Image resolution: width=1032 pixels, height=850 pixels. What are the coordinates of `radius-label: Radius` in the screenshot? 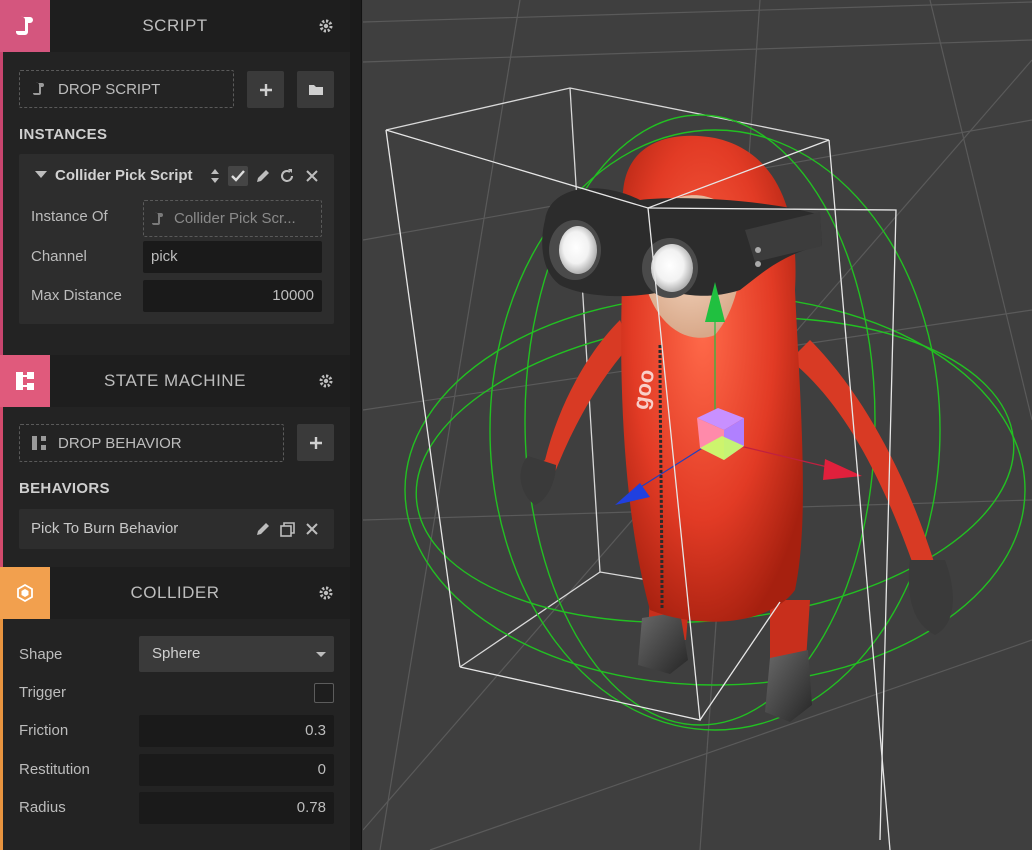 It's located at (42, 807).